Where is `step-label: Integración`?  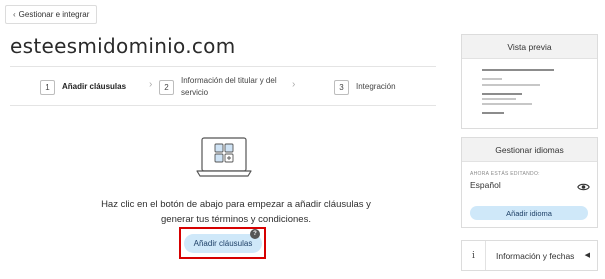 step-label: Integración is located at coordinates (376, 86).